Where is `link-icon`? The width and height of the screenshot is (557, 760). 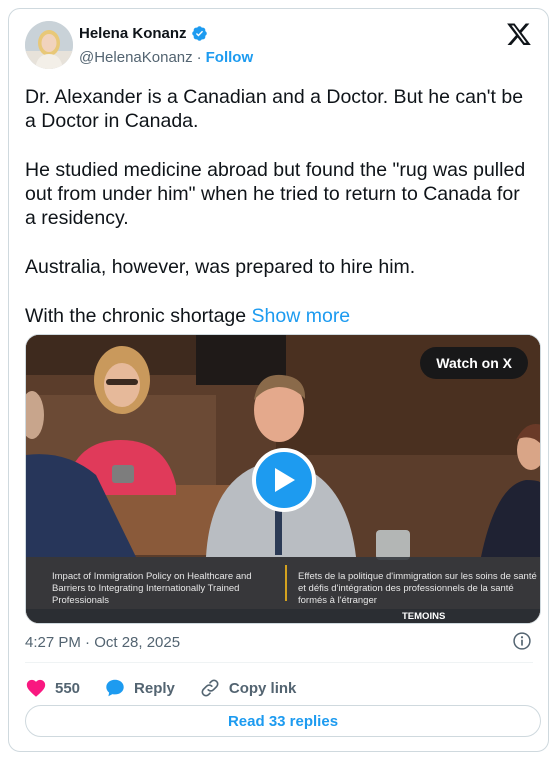 link-icon is located at coordinates (210, 688).